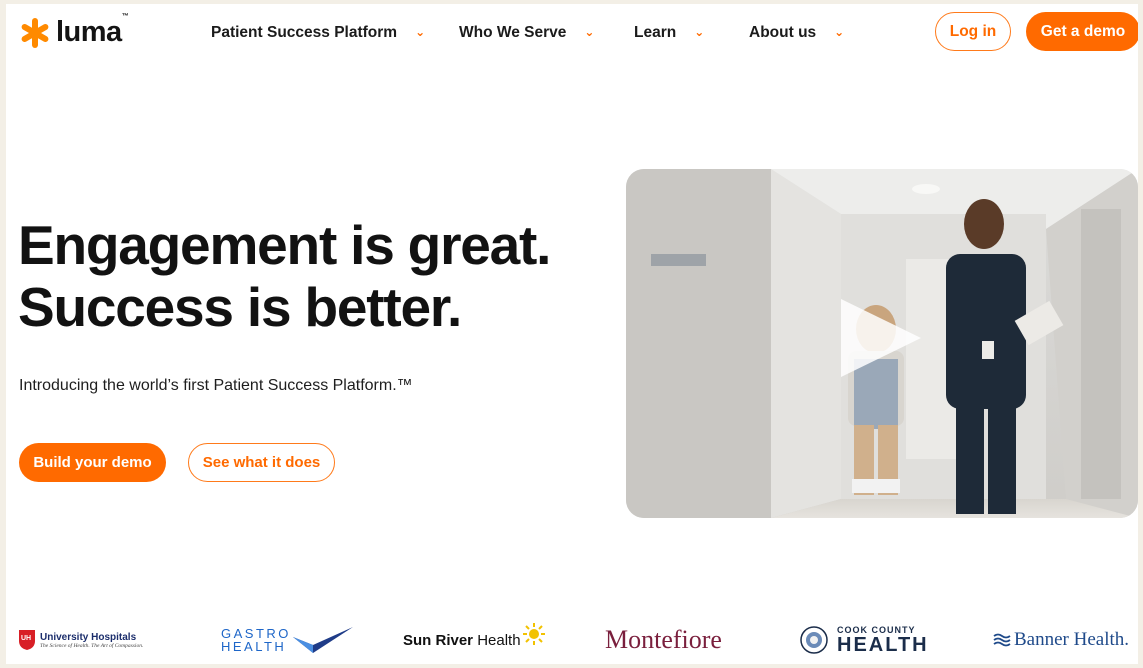 The height and width of the screenshot is (668, 1143). Describe the element at coordinates (92, 462) in the screenshot. I see `build-demo-button: Build your demo` at that location.